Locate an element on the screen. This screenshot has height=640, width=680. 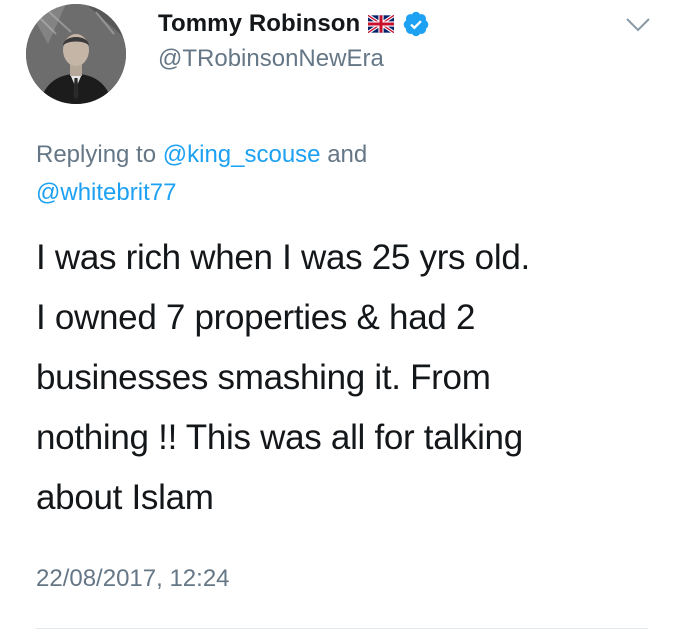
mention-link-whitebrit77: @whitebrit77 is located at coordinates (106, 192).